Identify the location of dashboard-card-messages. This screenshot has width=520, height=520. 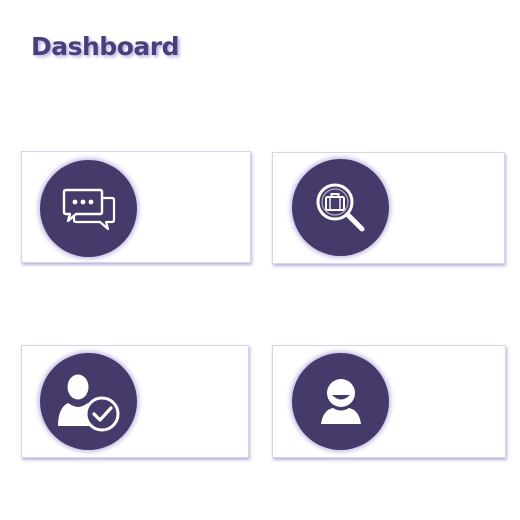
(136, 207).